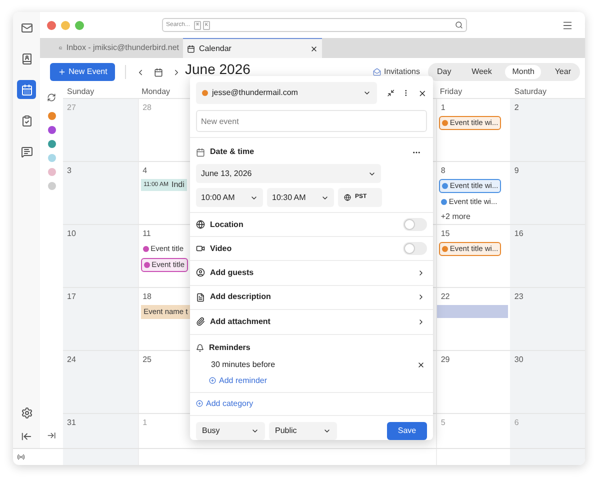 Image resolution: width=600 pixels, height=477 pixels. What do you see at coordinates (217, 69) in the screenshot?
I see `month-title: June 2026` at bounding box center [217, 69].